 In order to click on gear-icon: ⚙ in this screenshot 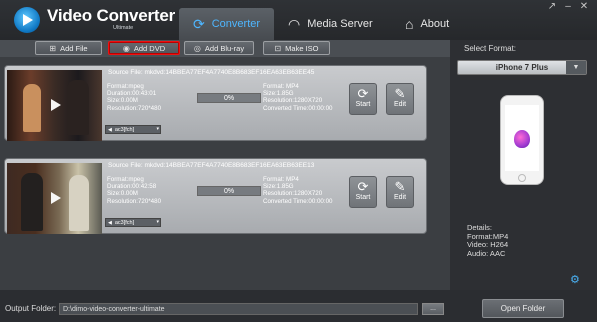, I will do `click(575, 279)`.